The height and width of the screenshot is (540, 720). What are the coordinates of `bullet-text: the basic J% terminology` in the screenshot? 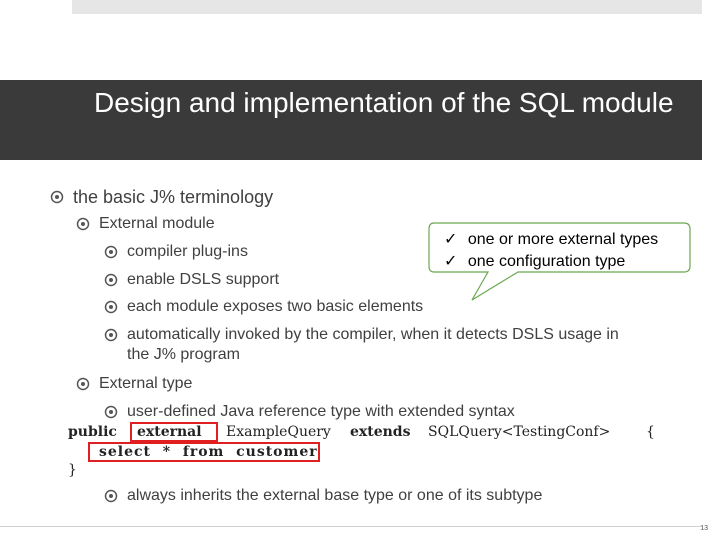 It's located at (173, 197).